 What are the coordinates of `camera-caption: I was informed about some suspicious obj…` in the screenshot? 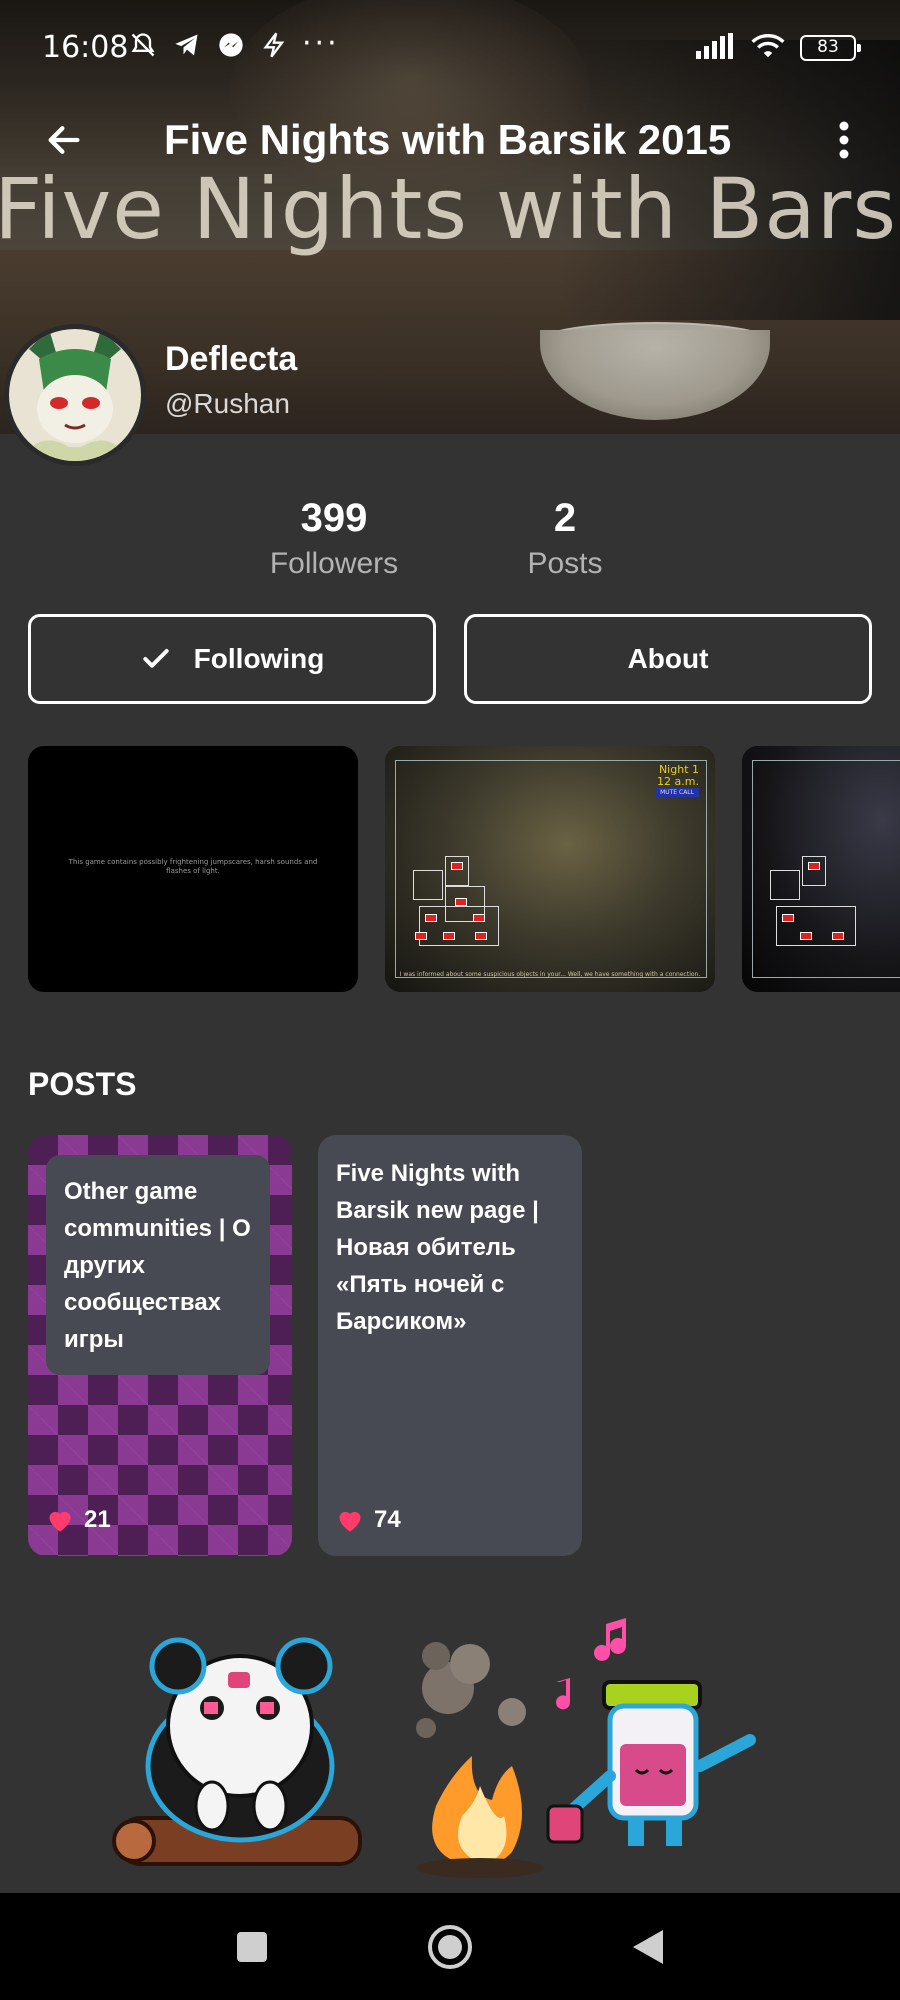 It's located at (550, 974).